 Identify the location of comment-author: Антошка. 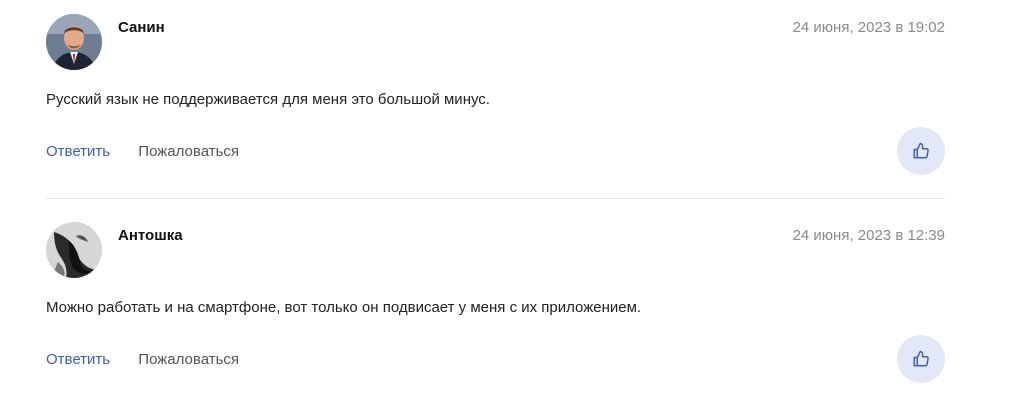
(150, 235).